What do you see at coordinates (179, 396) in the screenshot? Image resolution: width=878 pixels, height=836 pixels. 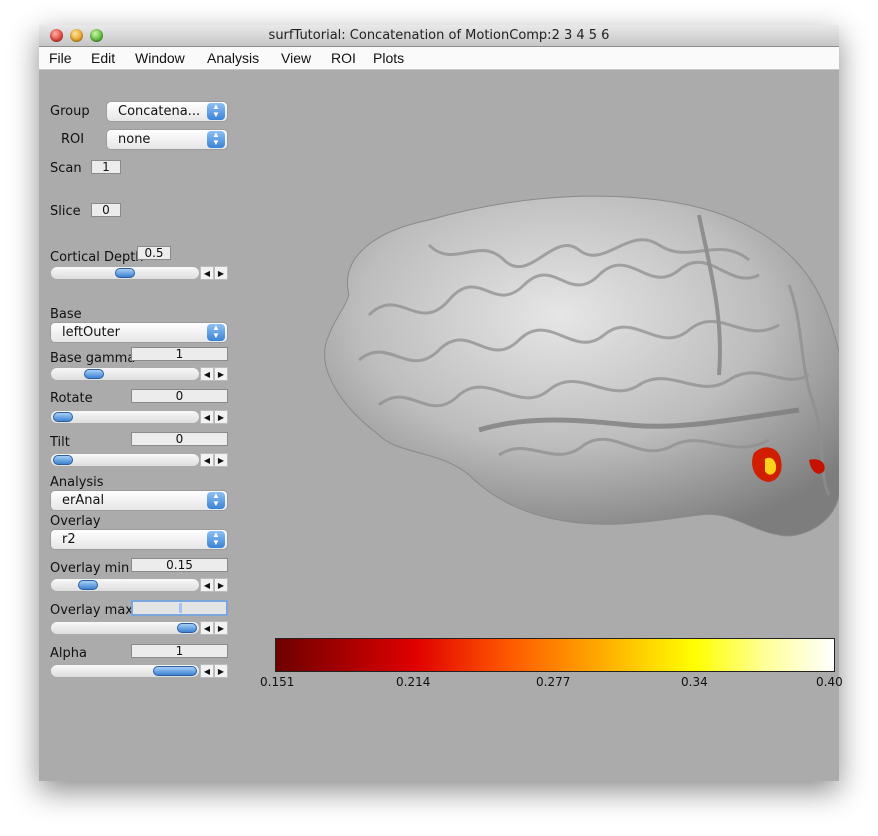 I see `rotate-field: 0` at bounding box center [179, 396].